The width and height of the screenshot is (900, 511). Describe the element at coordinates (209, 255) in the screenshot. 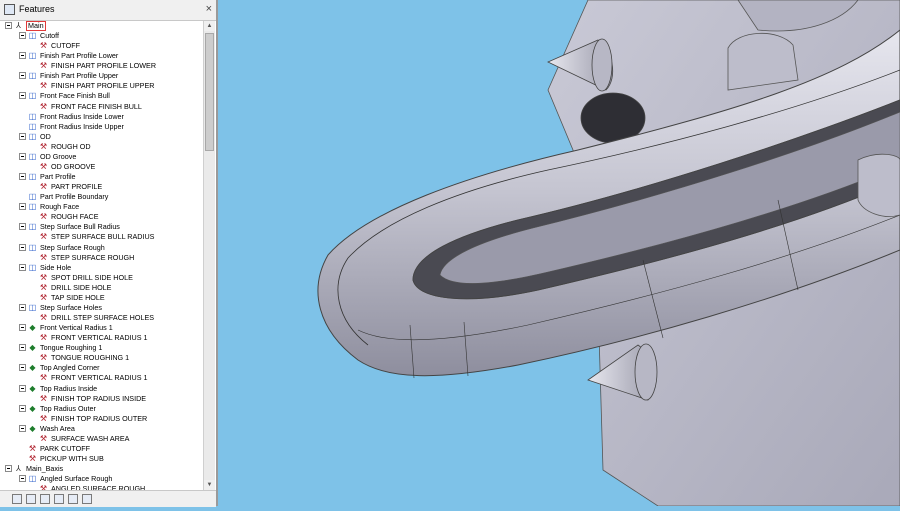

I see `tree-scrollbar: ▲ ▼` at that location.